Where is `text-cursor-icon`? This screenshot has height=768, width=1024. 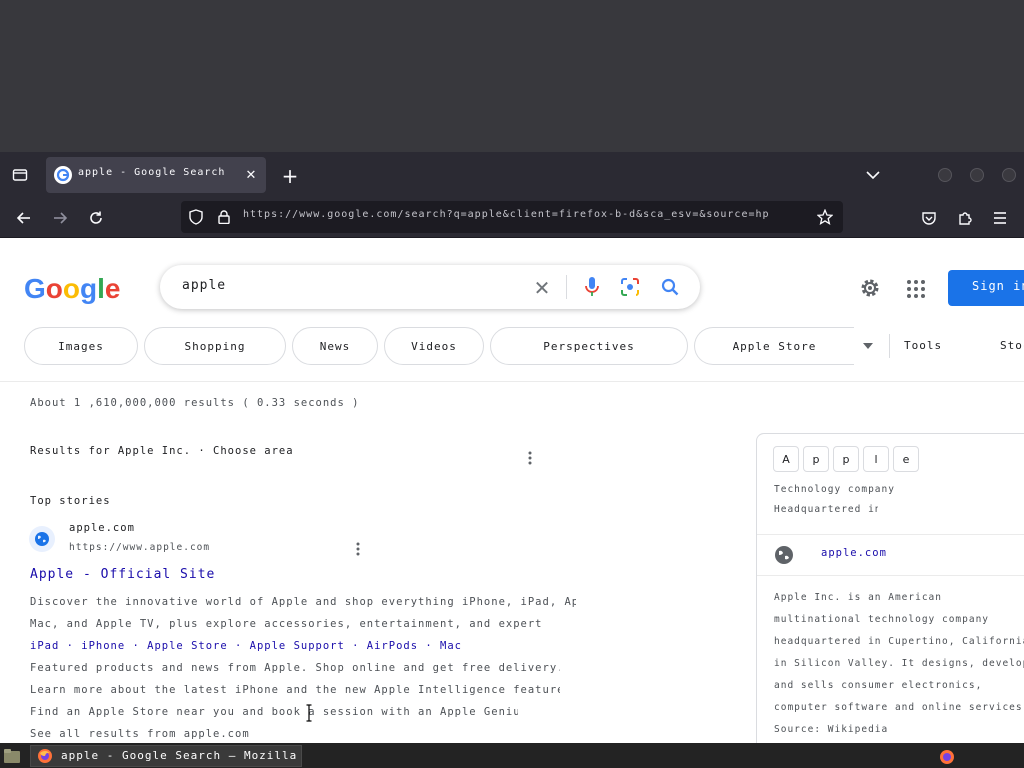
text-cursor-icon is located at coordinates (309, 713).